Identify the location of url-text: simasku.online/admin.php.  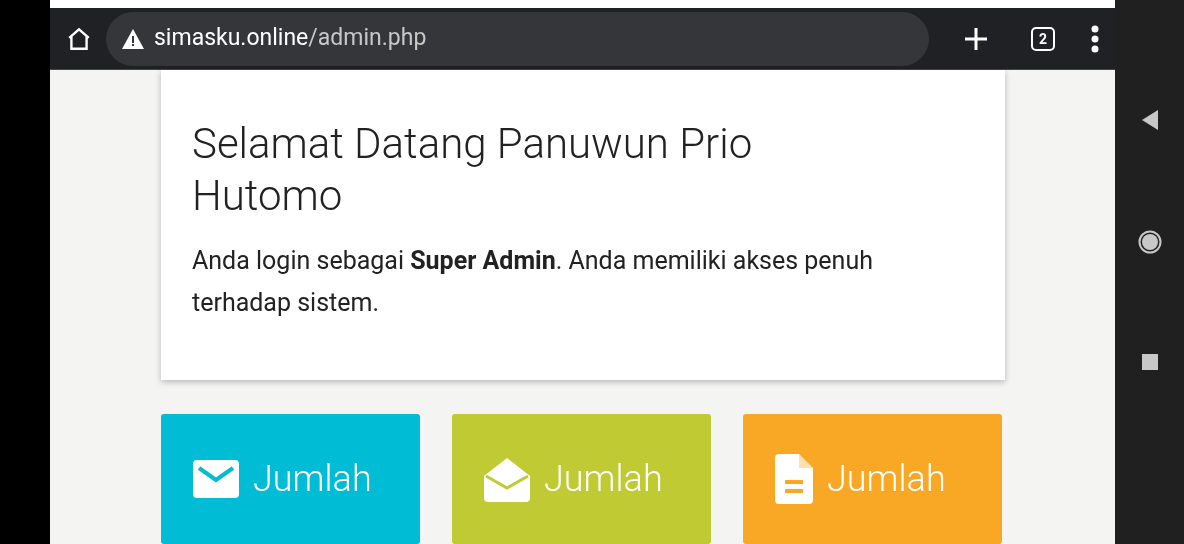
(290, 38).